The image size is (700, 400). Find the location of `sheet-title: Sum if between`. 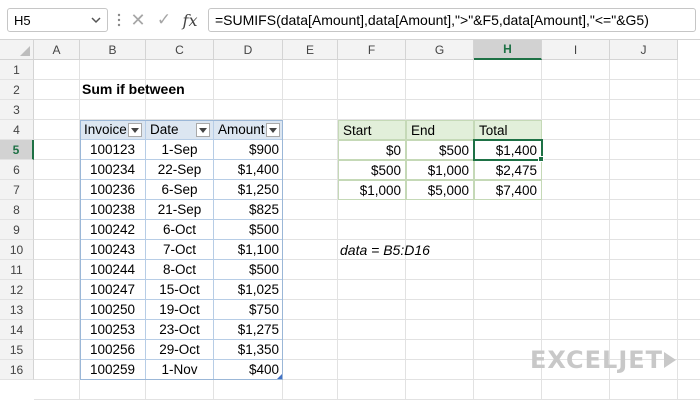

sheet-title: Sum if between is located at coordinates (133, 89).